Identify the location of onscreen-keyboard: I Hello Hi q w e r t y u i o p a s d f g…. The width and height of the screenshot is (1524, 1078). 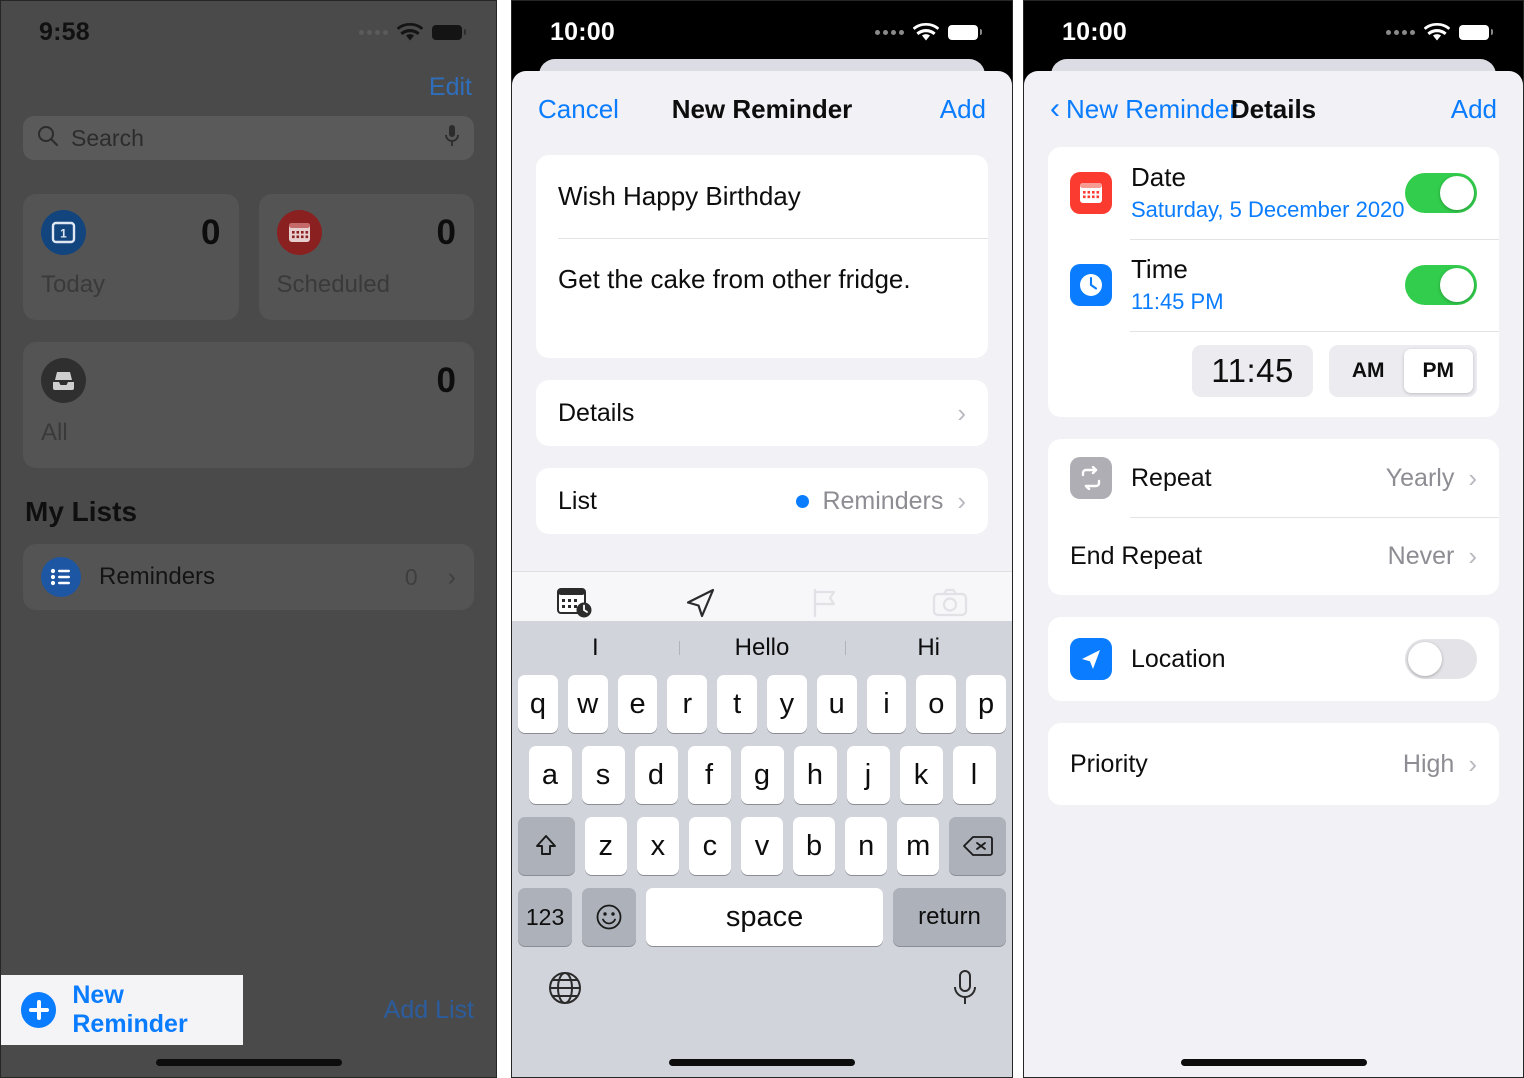
(762, 849).